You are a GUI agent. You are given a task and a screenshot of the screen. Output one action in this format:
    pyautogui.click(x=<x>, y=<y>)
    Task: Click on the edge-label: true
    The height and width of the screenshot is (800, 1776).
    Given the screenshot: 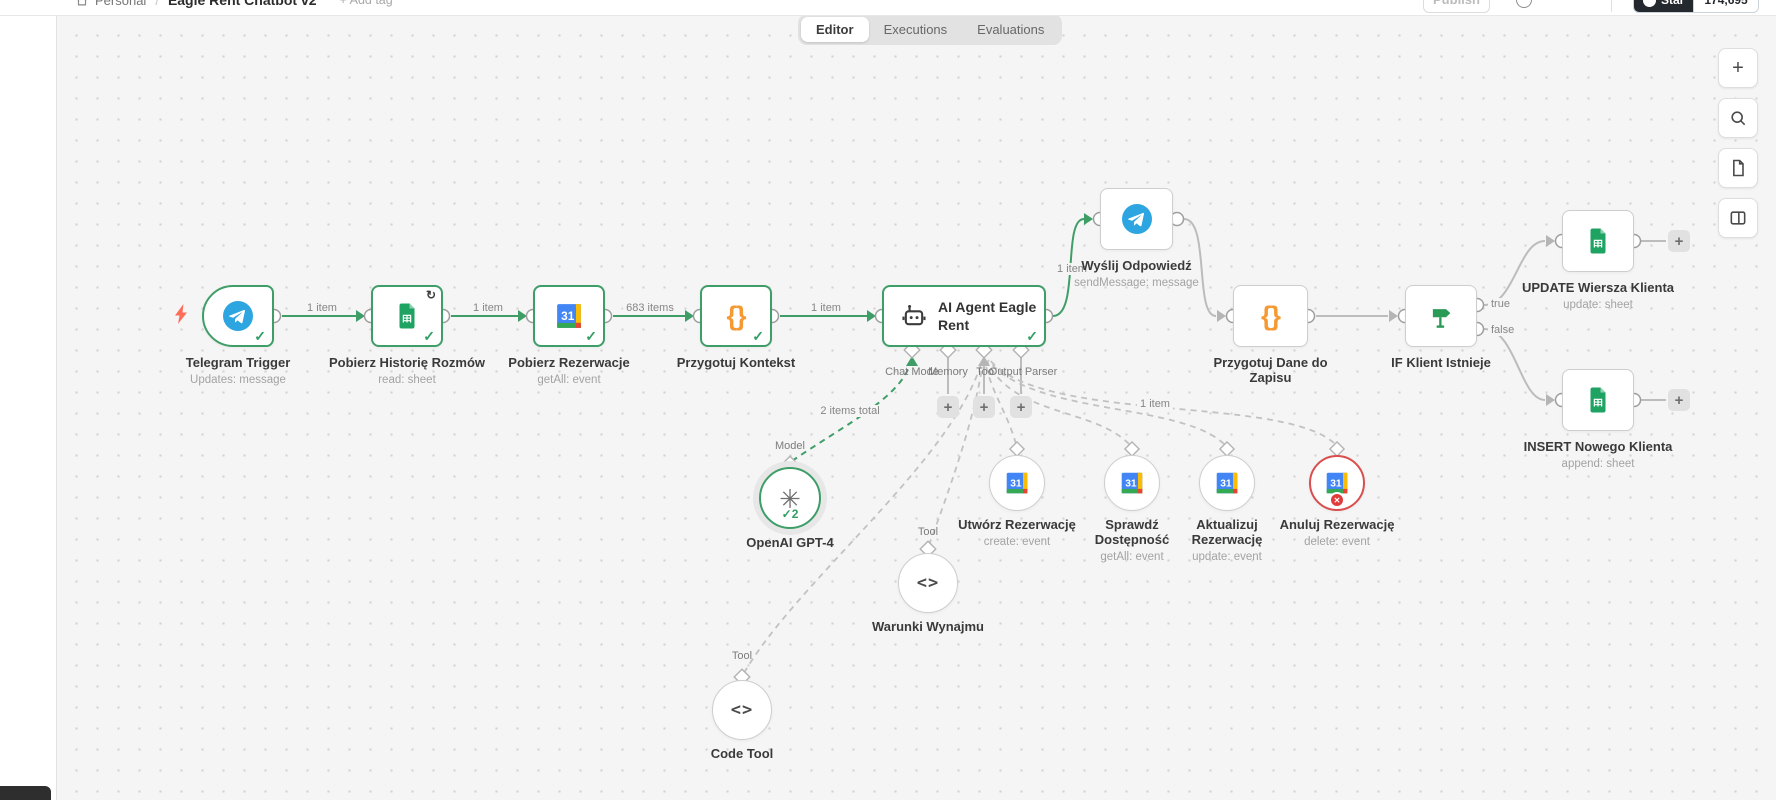 What is the action you would take?
    pyautogui.click(x=1500, y=304)
    